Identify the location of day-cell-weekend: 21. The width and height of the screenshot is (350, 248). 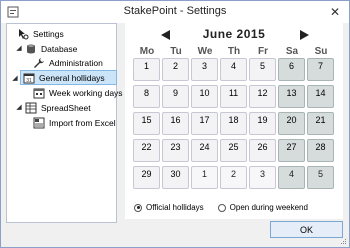
(320, 123).